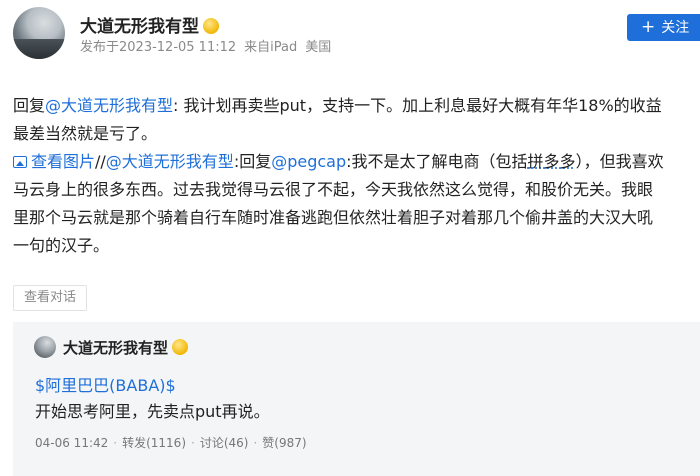 Image resolution: width=700 pixels, height=476 pixels. I want to click on like-count: 赞(987), so click(284, 443).